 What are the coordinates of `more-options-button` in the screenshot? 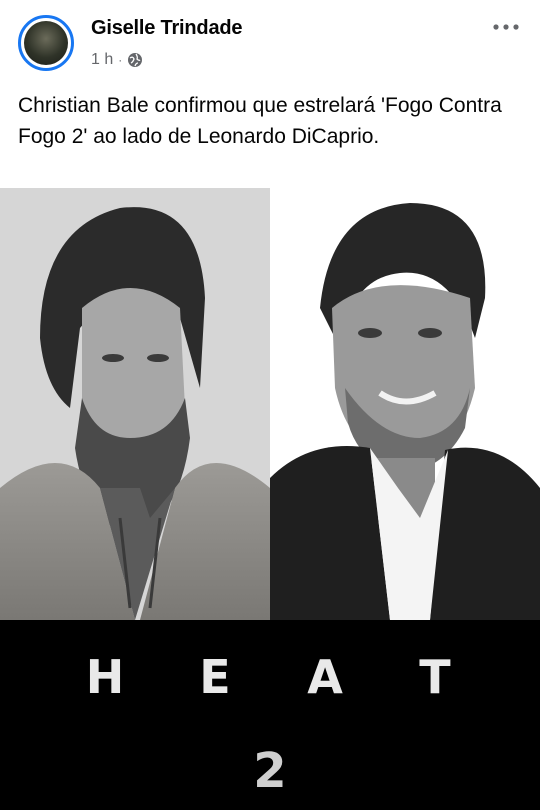 It's located at (506, 24).